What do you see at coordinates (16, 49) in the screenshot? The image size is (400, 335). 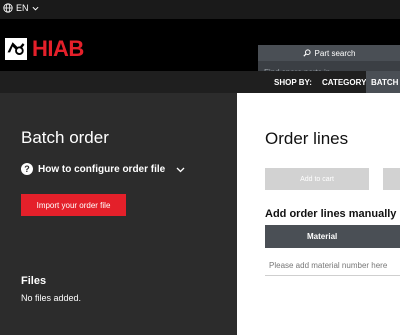 I see `logo-mark-icon` at bounding box center [16, 49].